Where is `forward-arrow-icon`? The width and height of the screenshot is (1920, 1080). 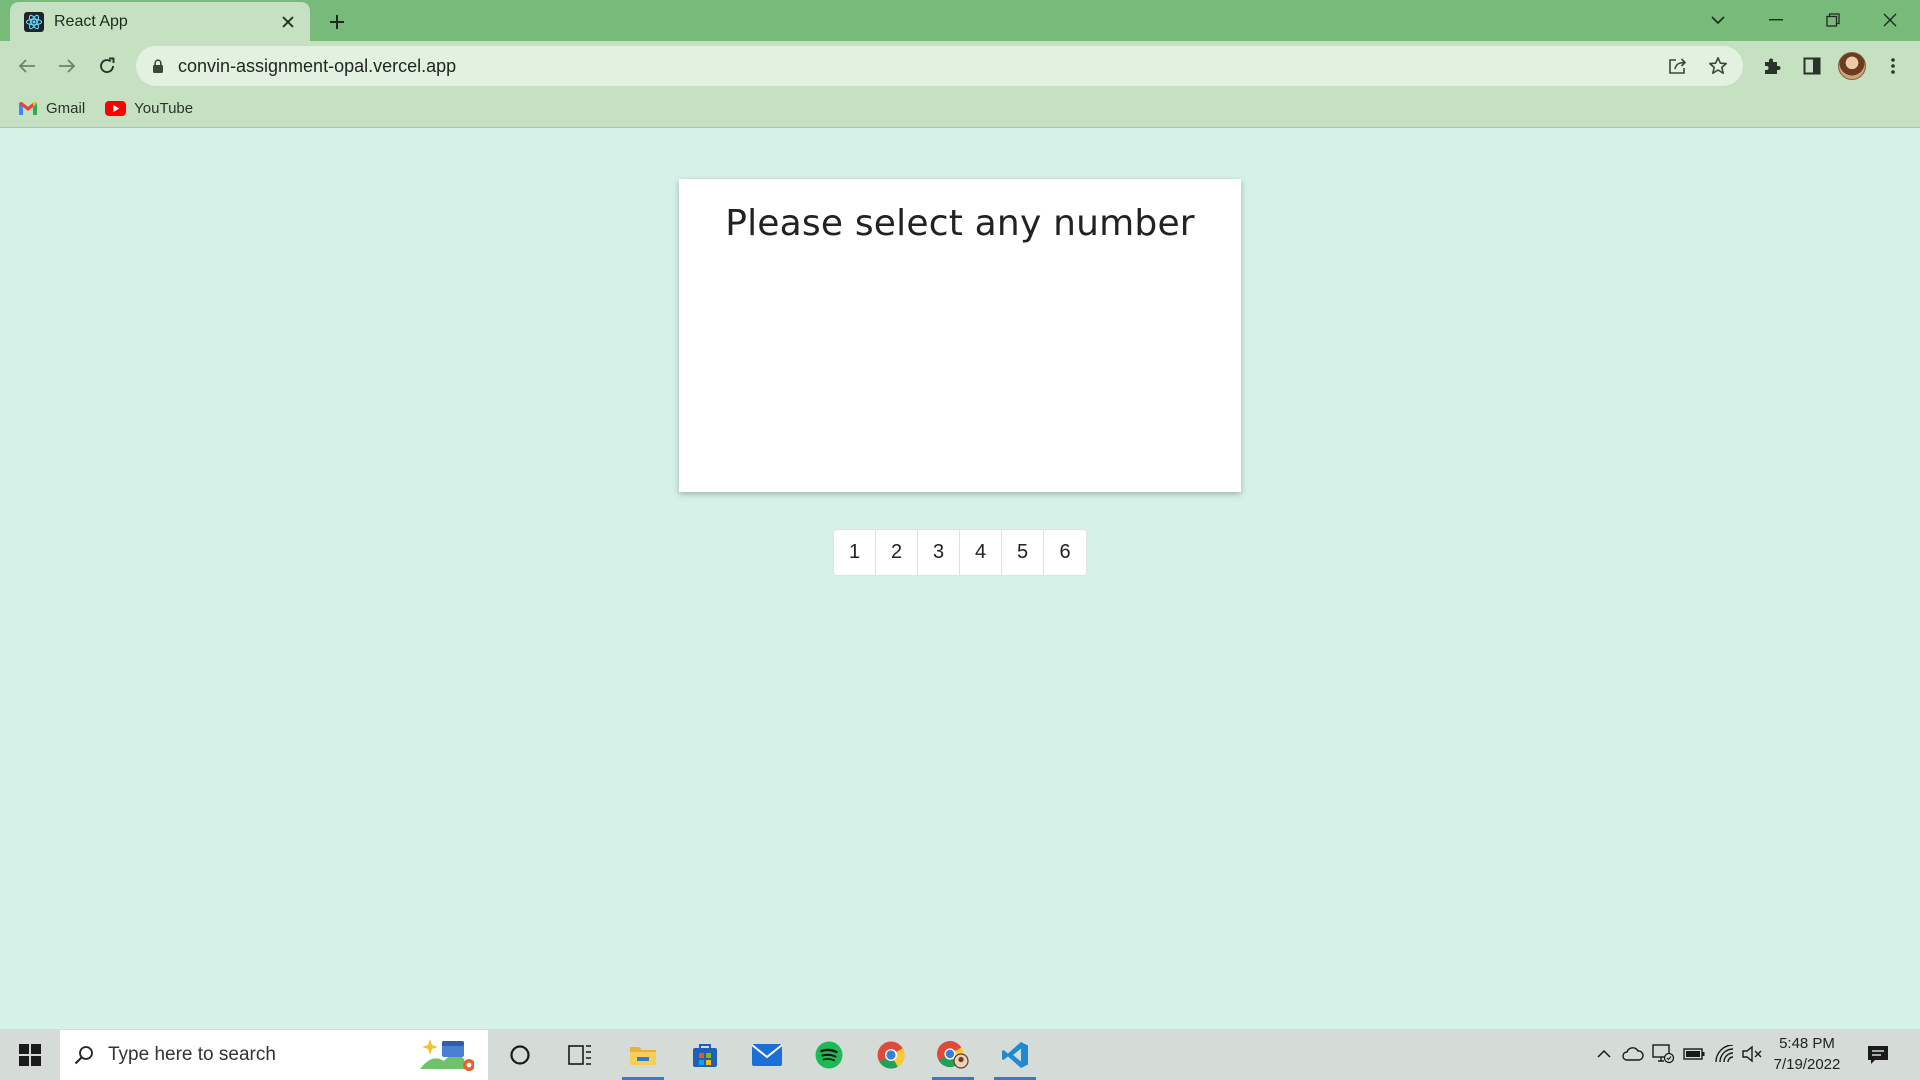
forward-arrow-icon is located at coordinates (67, 66).